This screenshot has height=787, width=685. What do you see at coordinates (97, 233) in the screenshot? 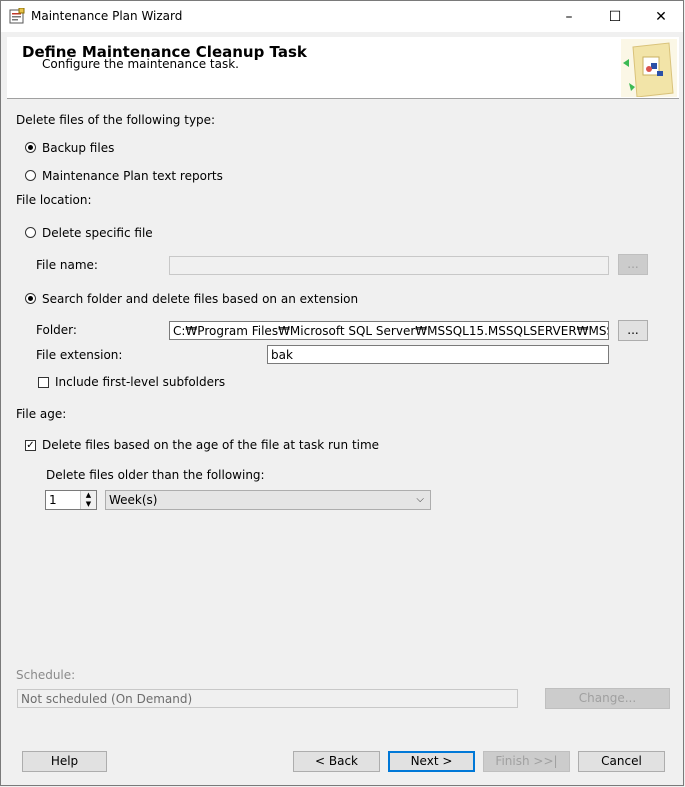
I see `delete-specific-file-label: Delete specific file` at bounding box center [97, 233].